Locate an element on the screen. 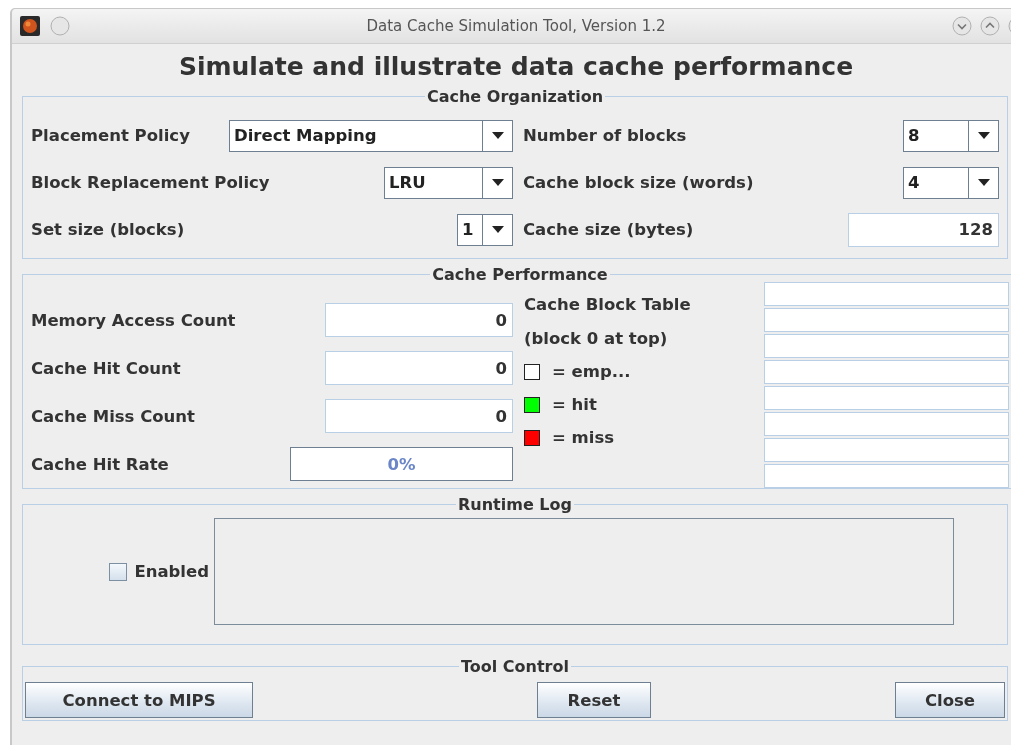 The width and height of the screenshot is (1011, 745). tool-button: Reset is located at coordinates (594, 700).